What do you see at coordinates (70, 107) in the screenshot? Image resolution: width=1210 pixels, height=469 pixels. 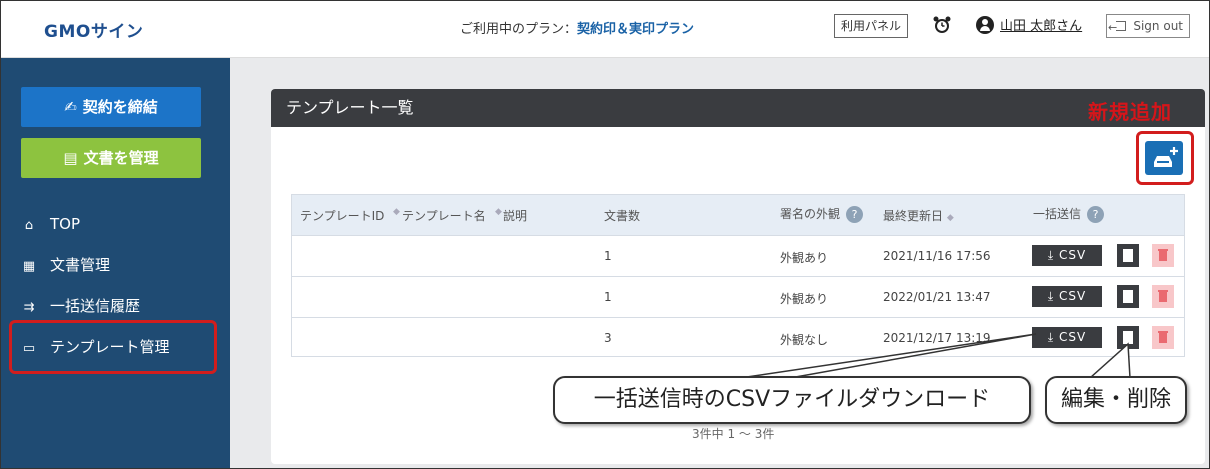 I see `handshake-icon: ✍` at bounding box center [70, 107].